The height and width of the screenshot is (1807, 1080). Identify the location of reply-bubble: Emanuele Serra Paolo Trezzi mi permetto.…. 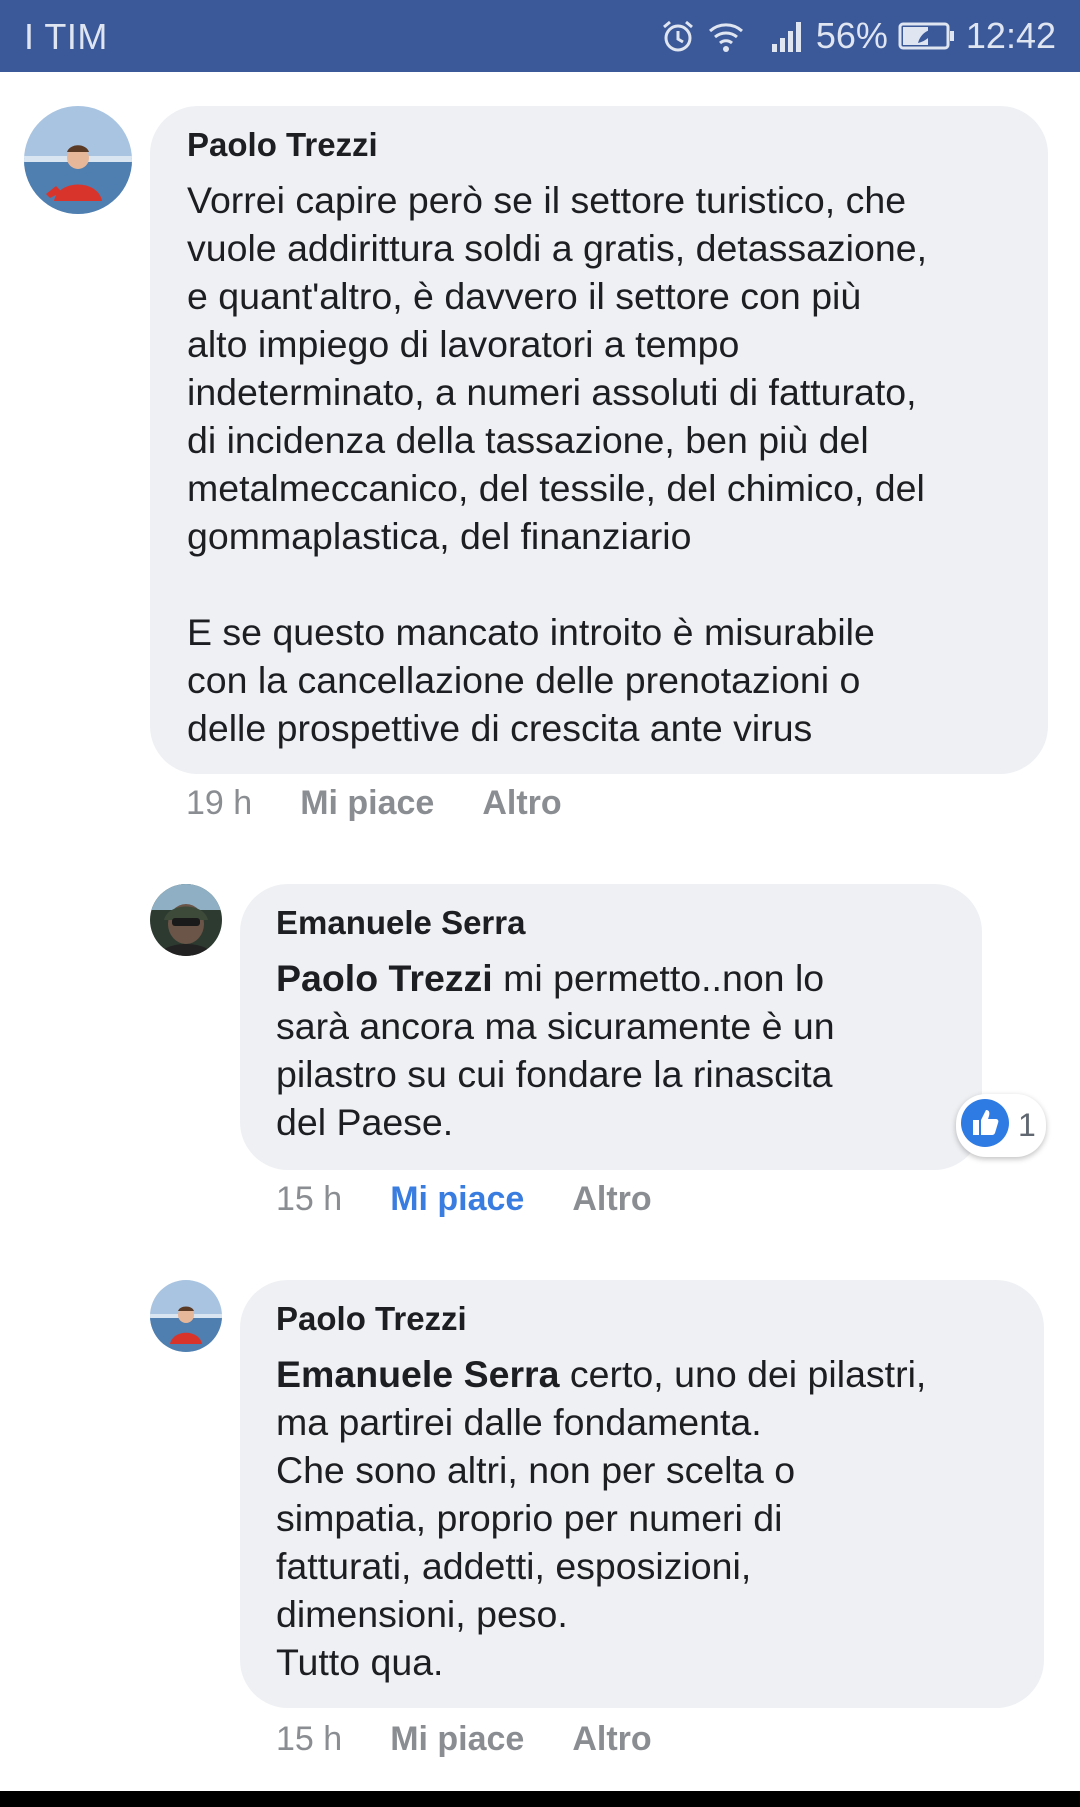
(611, 1027).